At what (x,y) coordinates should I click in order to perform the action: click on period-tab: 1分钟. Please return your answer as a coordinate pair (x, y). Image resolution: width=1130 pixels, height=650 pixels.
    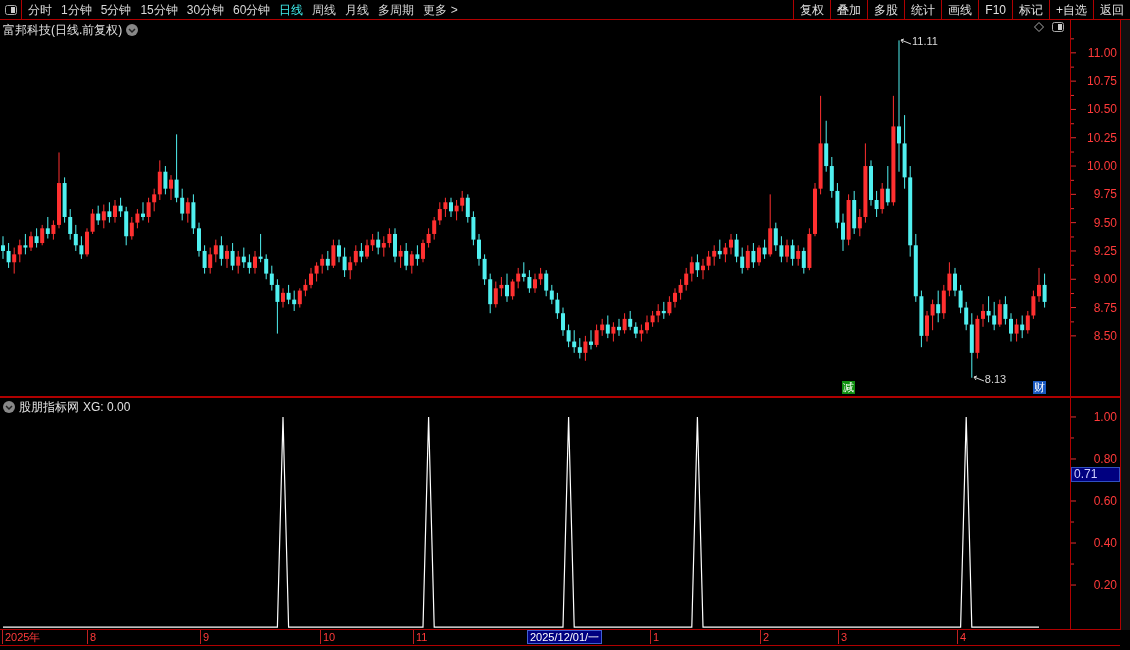
    Looking at the image, I should click on (76, 9).